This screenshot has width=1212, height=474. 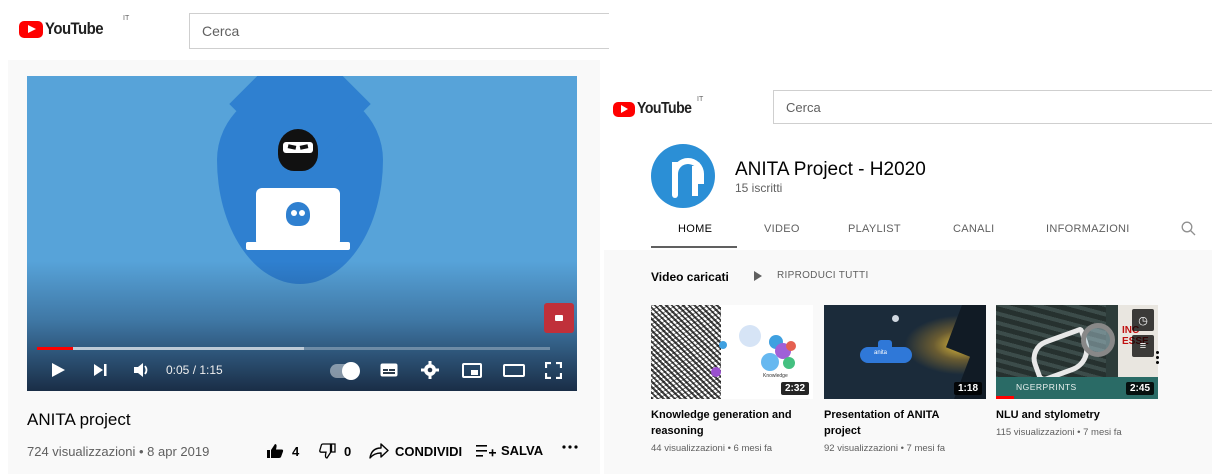 I want to click on add-to-queue-icon: ≡, so click(x=1143, y=346).